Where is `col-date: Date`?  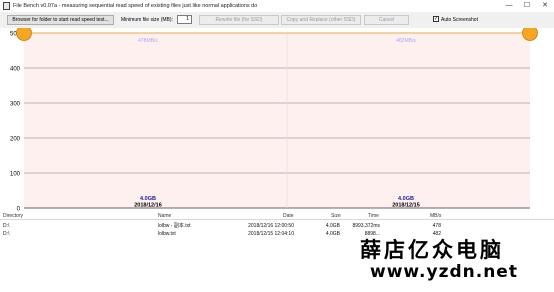 col-date: Date is located at coordinates (288, 216).